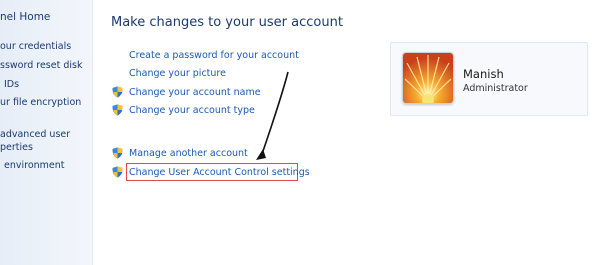  I want to click on user-picture, so click(428, 78).